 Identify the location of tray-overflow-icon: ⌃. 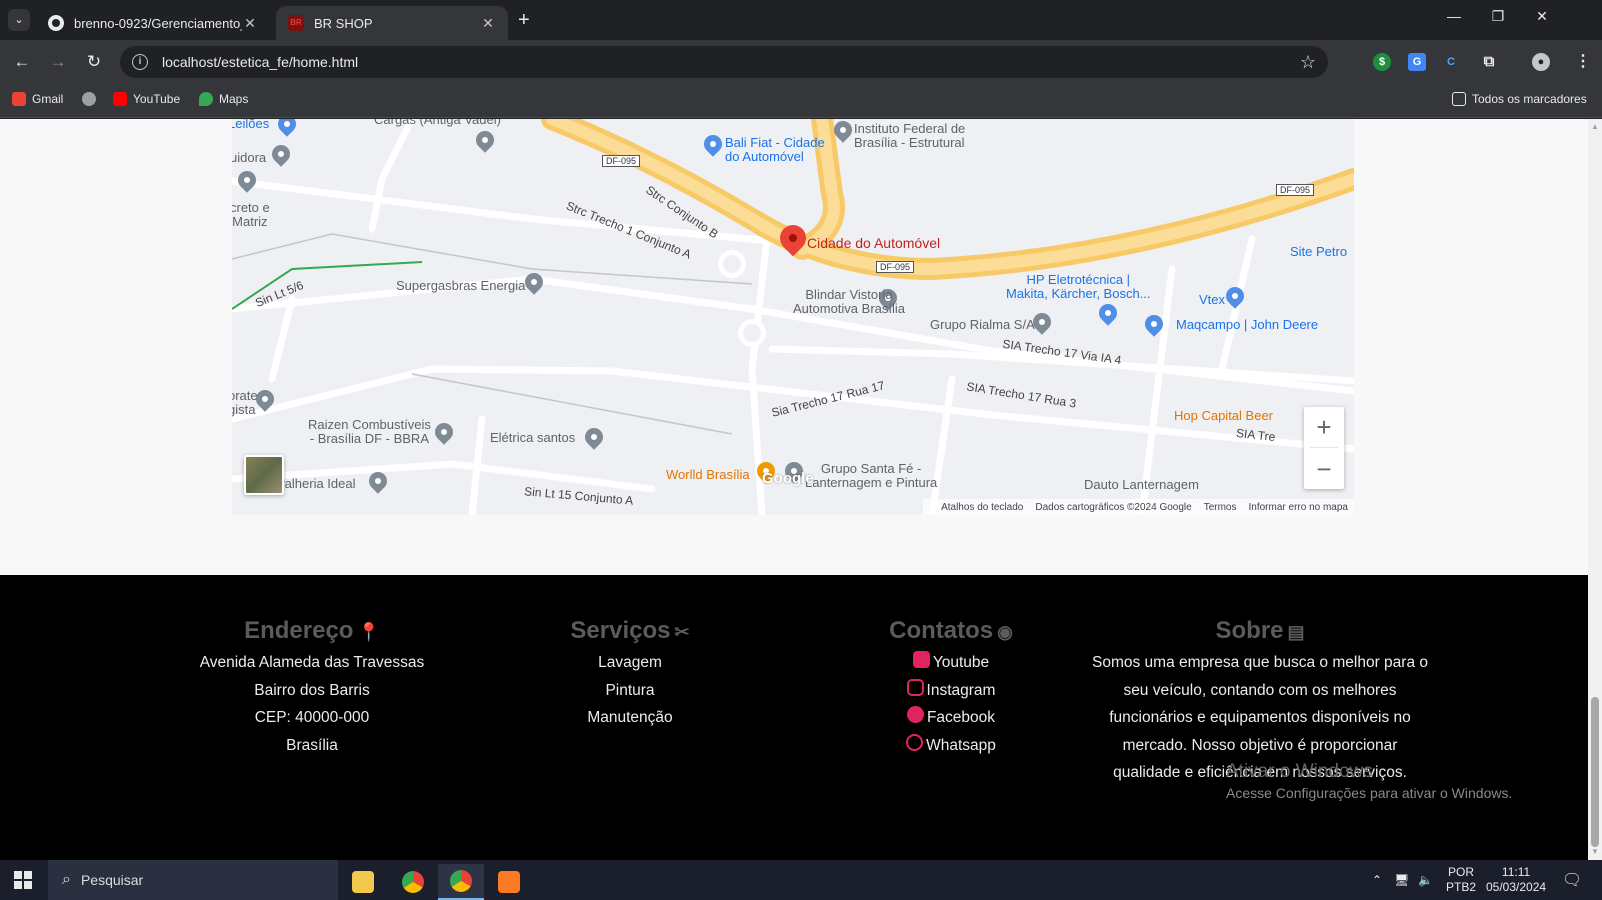
(1377, 880).